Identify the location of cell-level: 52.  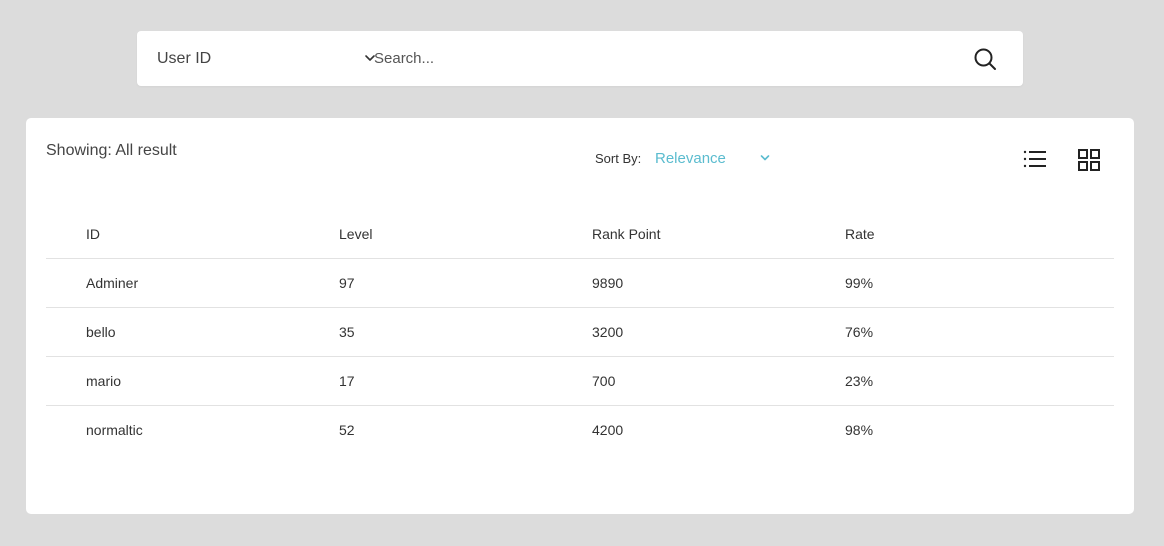
(347, 430).